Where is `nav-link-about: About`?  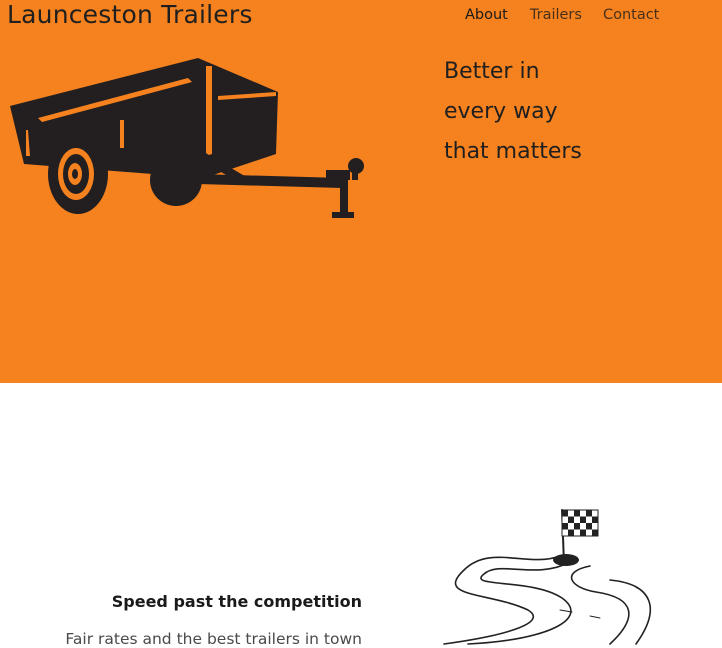
nav-link-about: About is located at coordinates (486, 15).